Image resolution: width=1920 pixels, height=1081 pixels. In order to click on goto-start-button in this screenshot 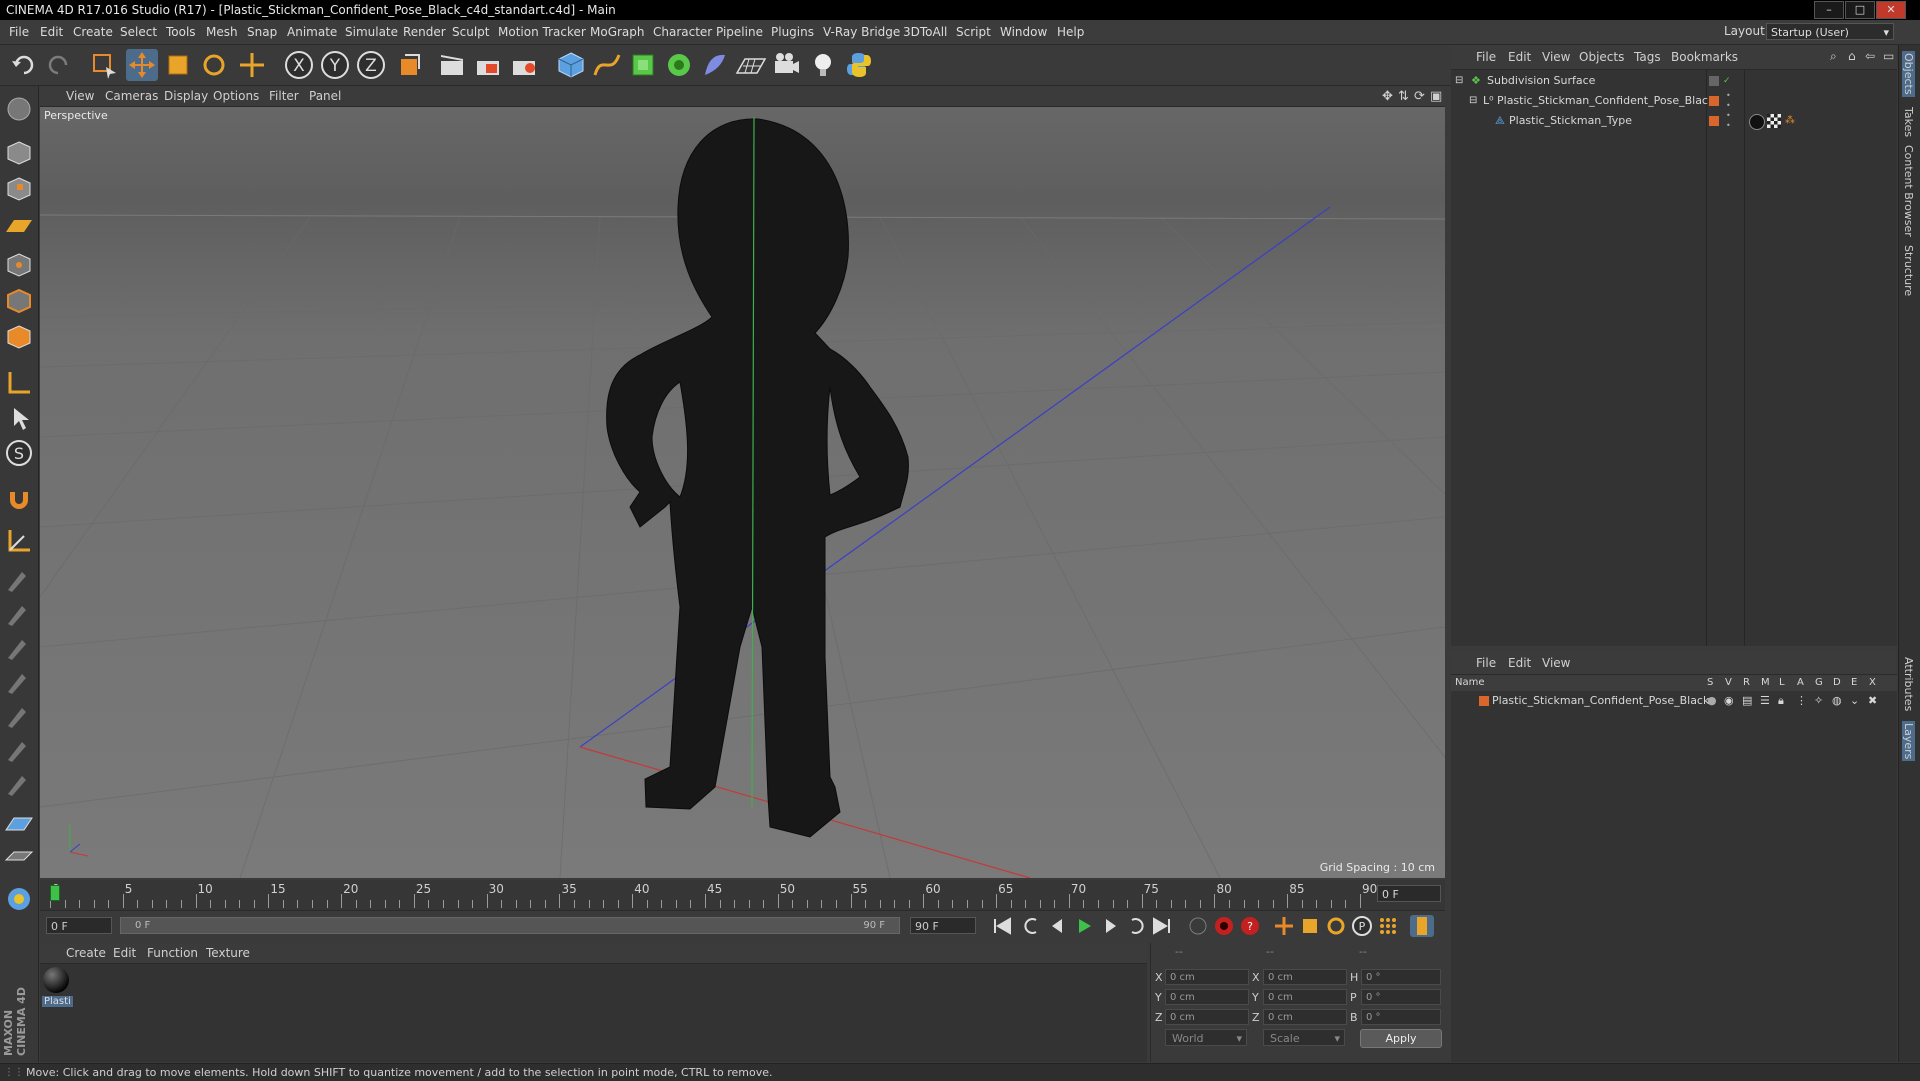, I will do `click(1002, 926)`.